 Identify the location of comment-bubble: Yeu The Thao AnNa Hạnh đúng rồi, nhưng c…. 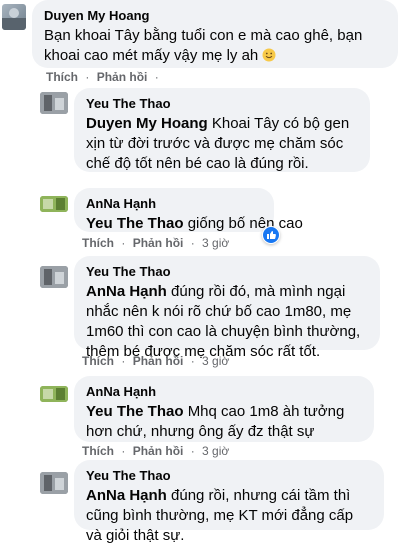
(229, 502).